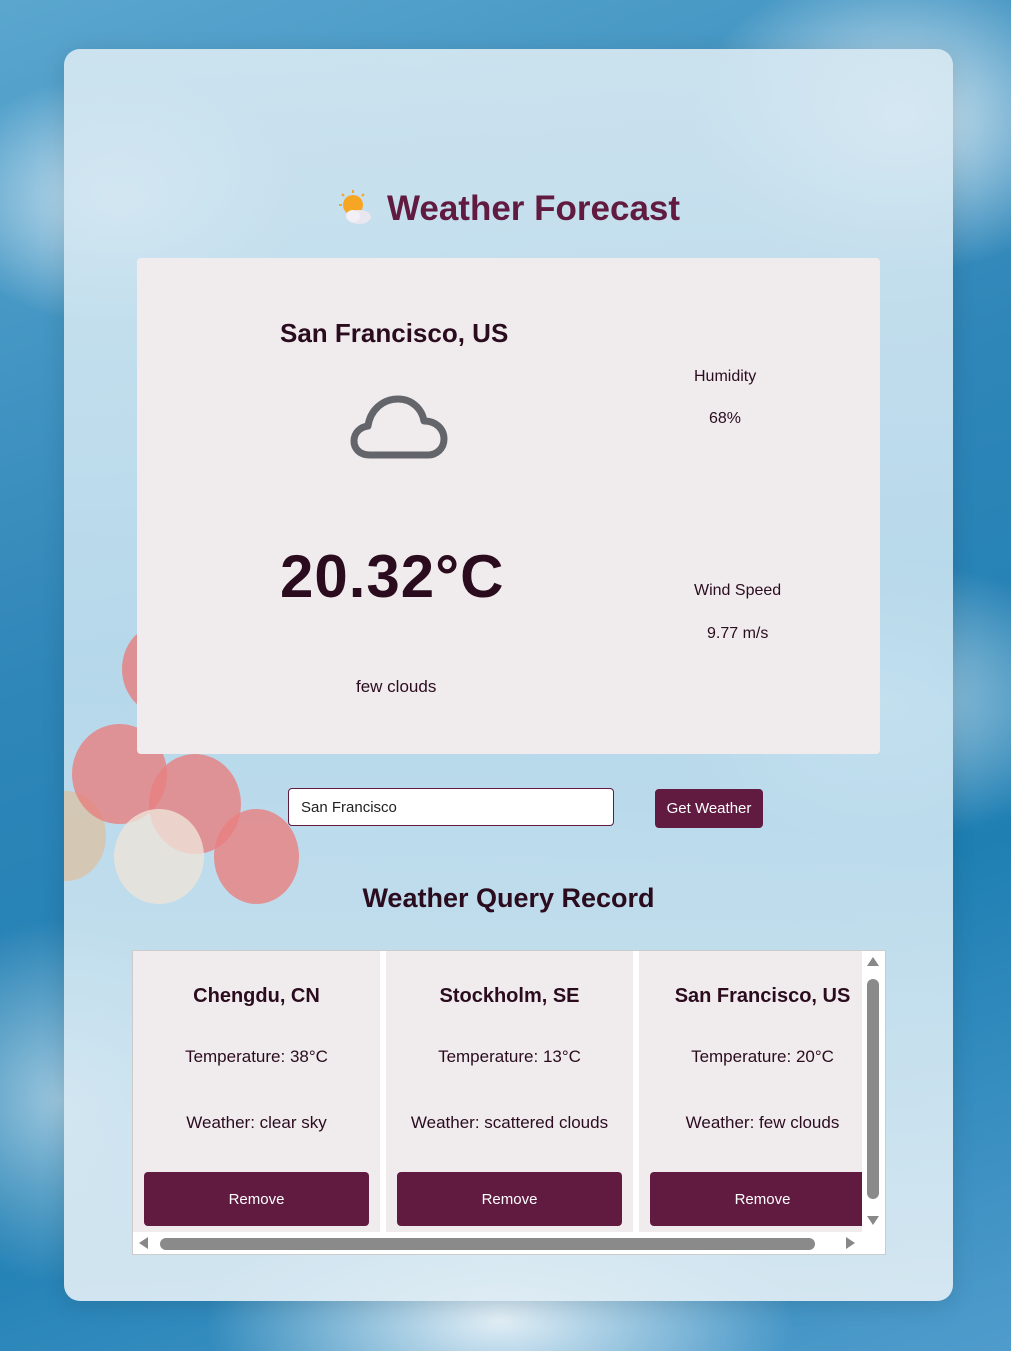 The width and height of the screenshot is (1011, 1351). I want to click on vertical-scrollbar, so click(873, 1091).